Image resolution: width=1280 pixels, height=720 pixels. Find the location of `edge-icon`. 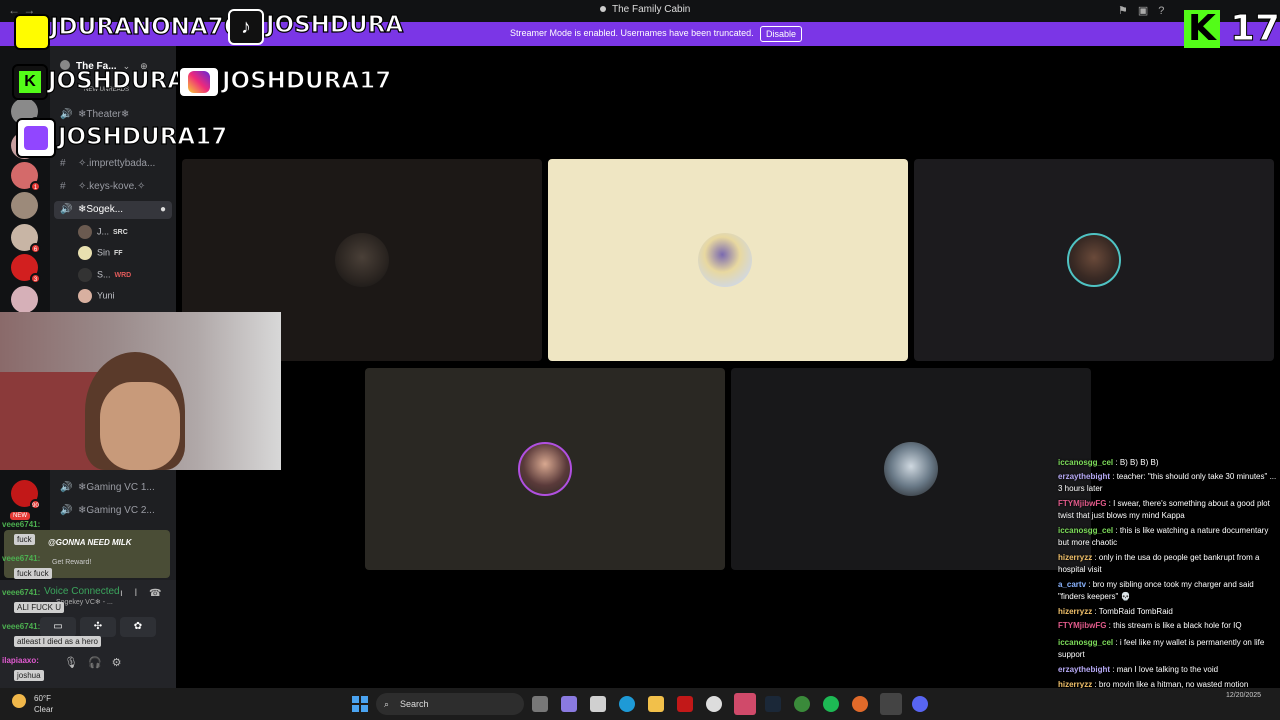

edge-icon is located at coordinates (627, 704).